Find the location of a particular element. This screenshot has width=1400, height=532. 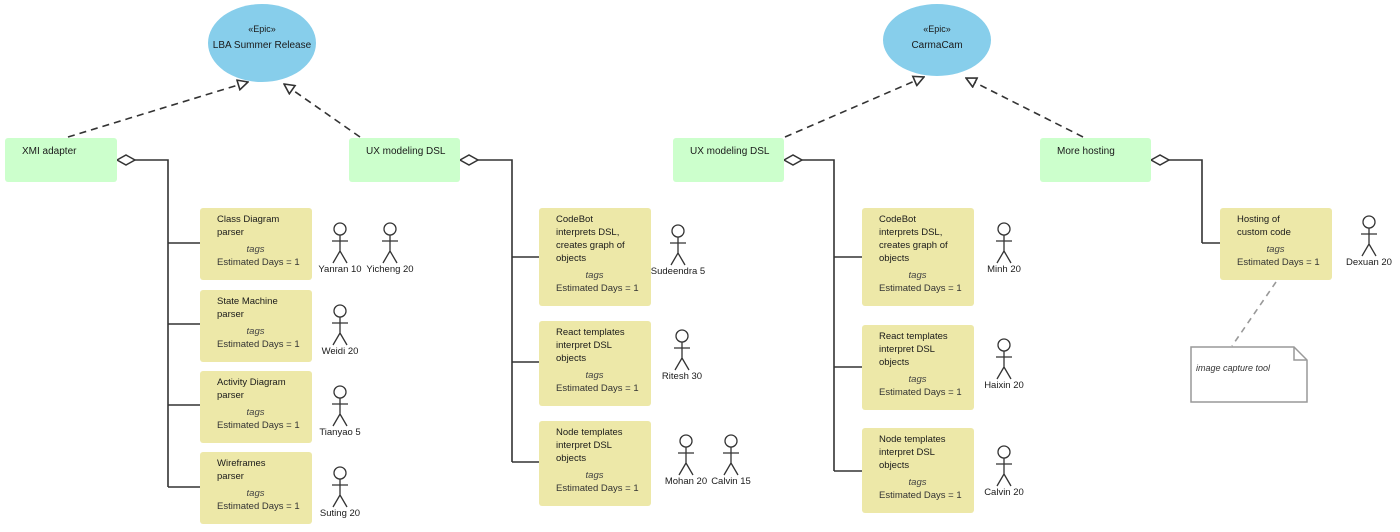

actor-dexuan: Dexuan 20 is located at coordinates (1367, 241).